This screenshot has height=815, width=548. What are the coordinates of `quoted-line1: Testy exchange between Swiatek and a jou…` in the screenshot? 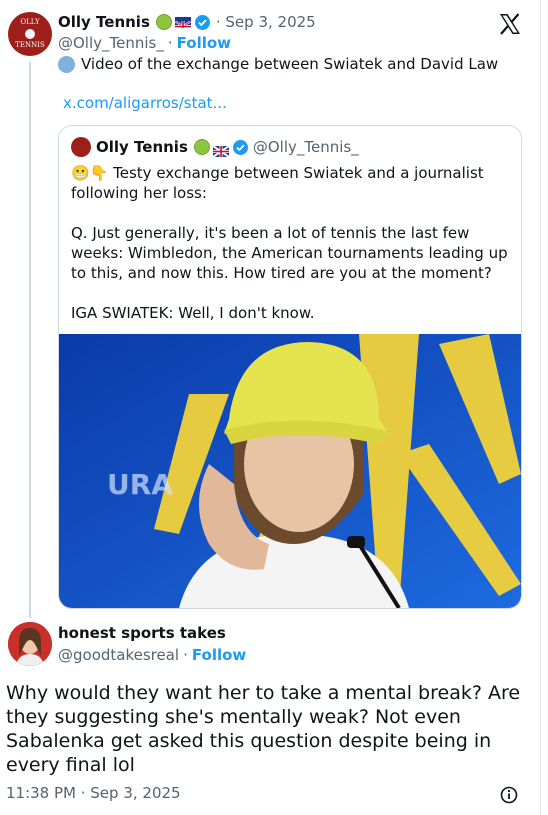 It's located at (277, 183).